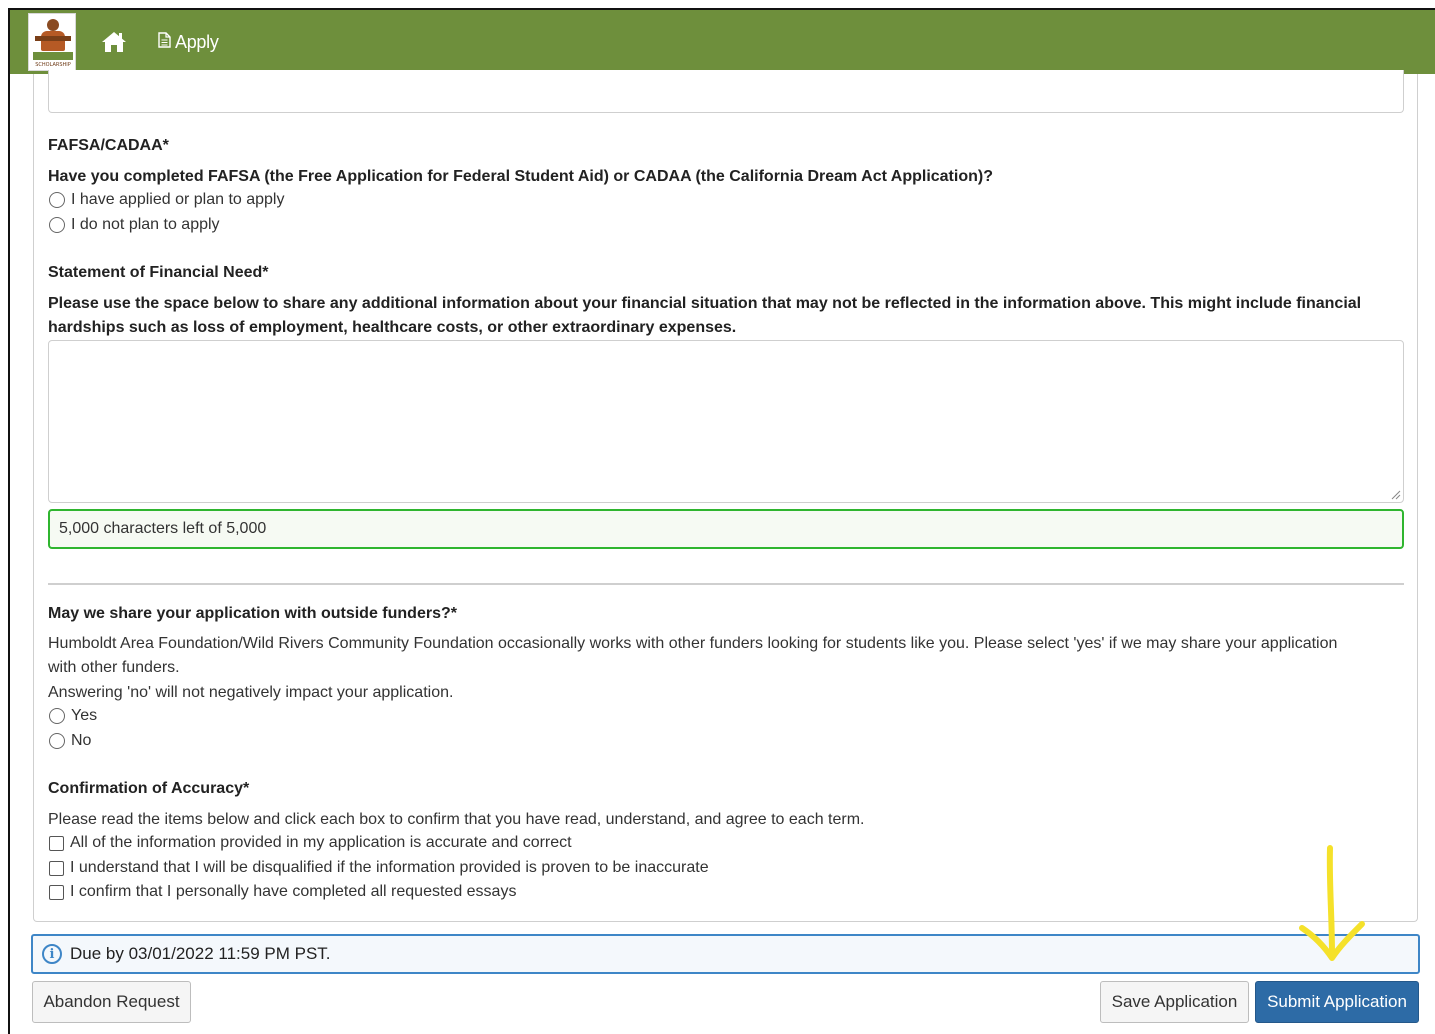  Describe the element at coordinates (111, 1002) in the screenshot. I see `abandon-request-button: Abandon Request` at that location.